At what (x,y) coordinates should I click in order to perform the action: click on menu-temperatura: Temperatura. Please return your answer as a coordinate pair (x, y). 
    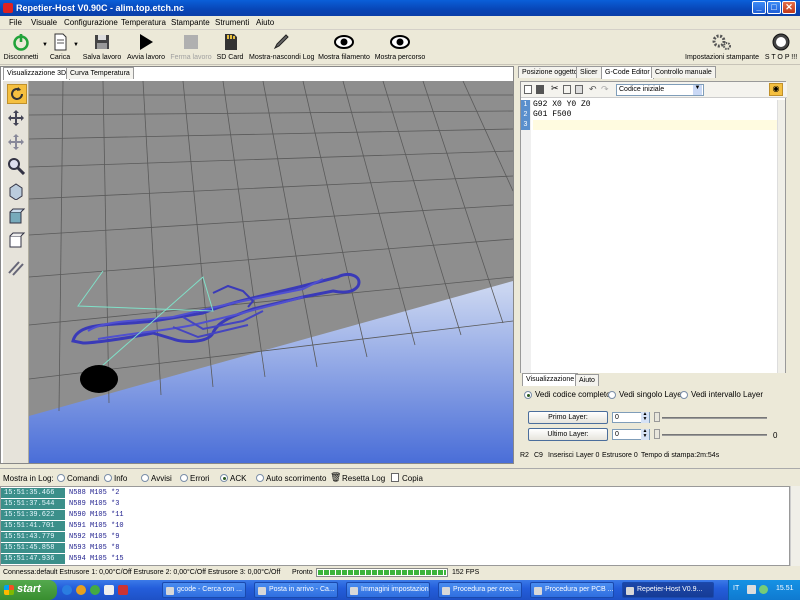
    Looking at the image, I should click on (143, 22).